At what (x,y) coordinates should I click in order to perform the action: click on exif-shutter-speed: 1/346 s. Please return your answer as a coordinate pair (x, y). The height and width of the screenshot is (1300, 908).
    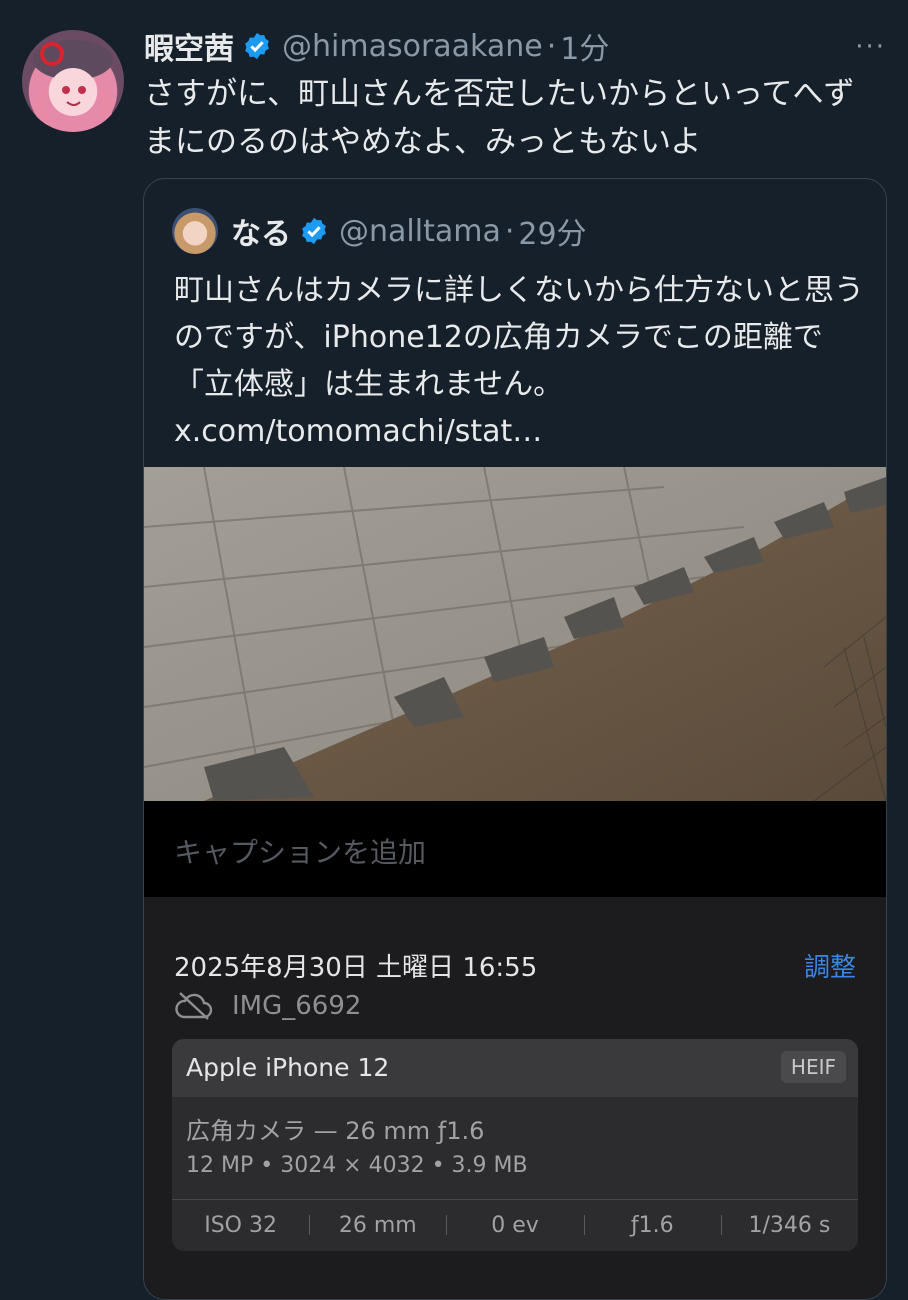
    Looking at the image, I should click on (789, 1225).